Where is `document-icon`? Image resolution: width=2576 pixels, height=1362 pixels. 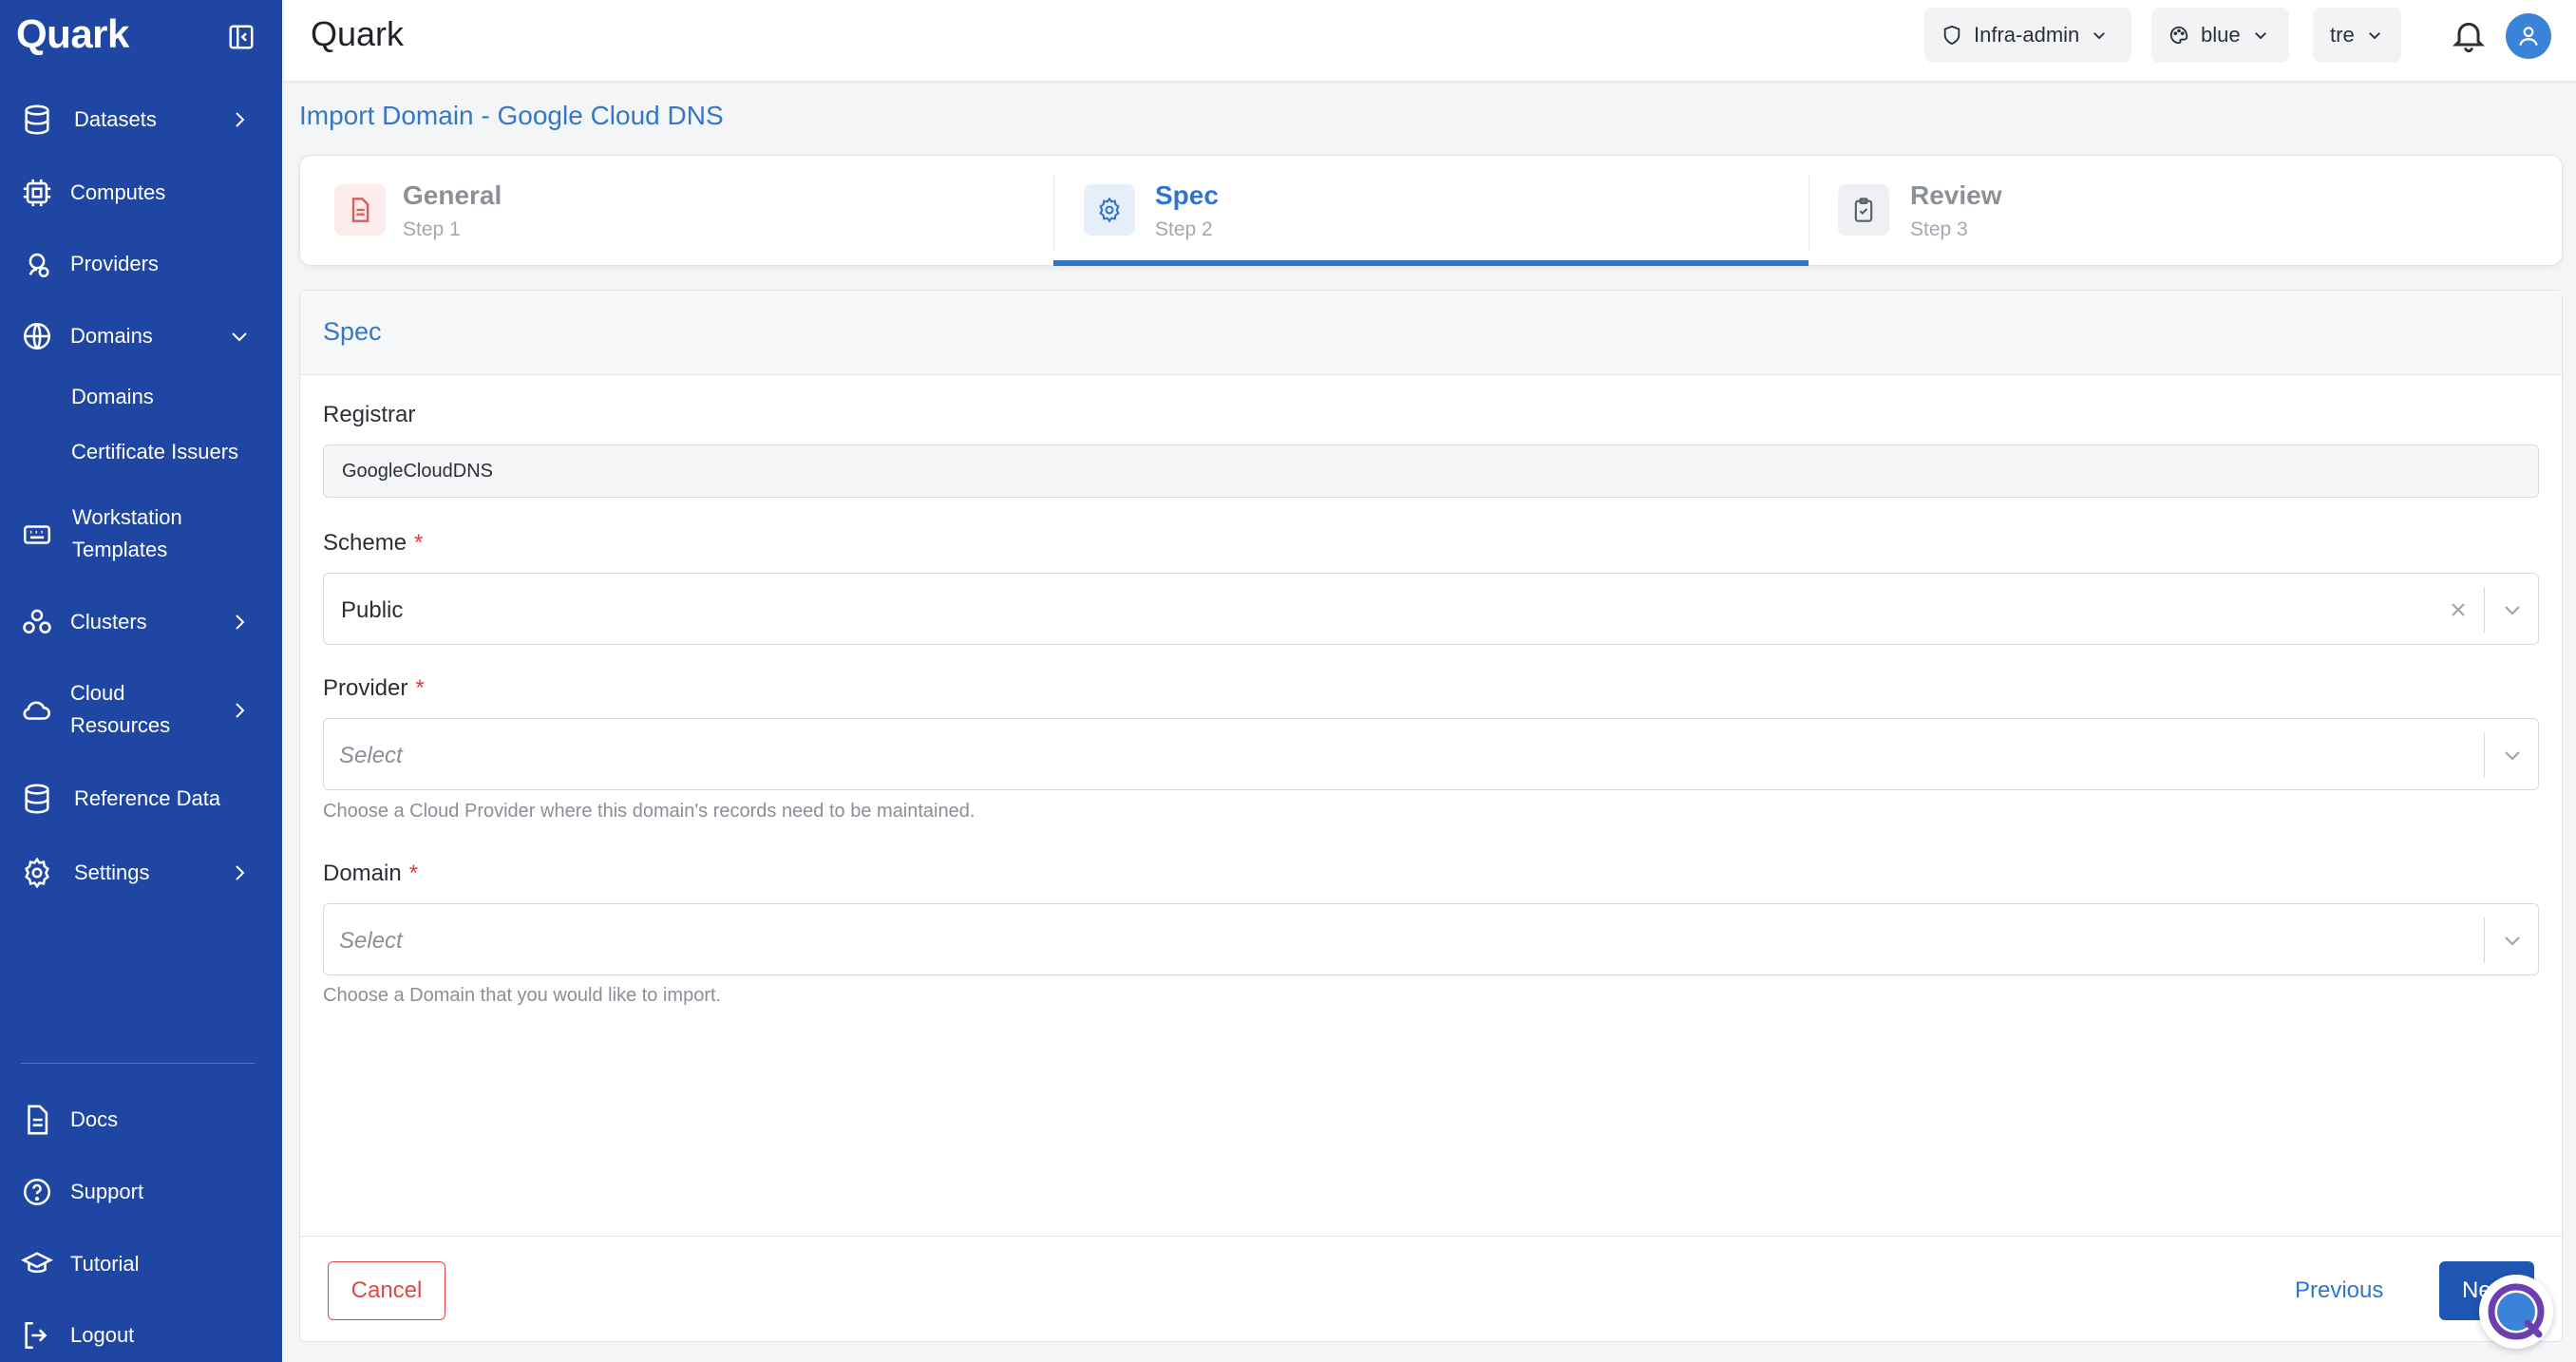
document-icon is located at coordinates (360, 210).